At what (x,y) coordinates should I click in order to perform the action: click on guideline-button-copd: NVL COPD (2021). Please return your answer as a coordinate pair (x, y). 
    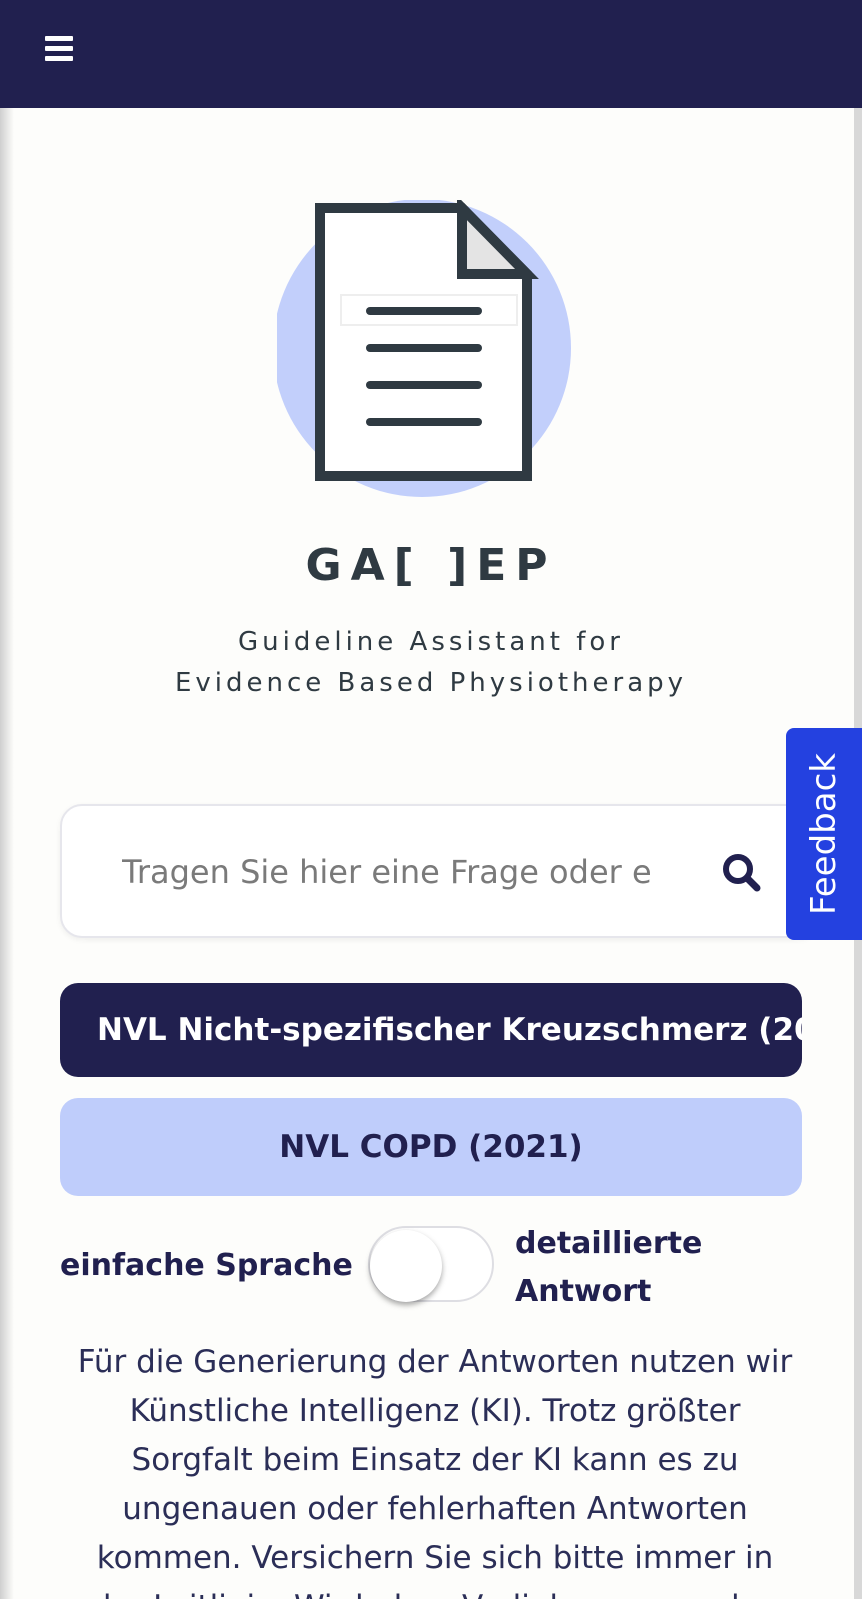
    Looking at the image, I should click on (431, 1147).